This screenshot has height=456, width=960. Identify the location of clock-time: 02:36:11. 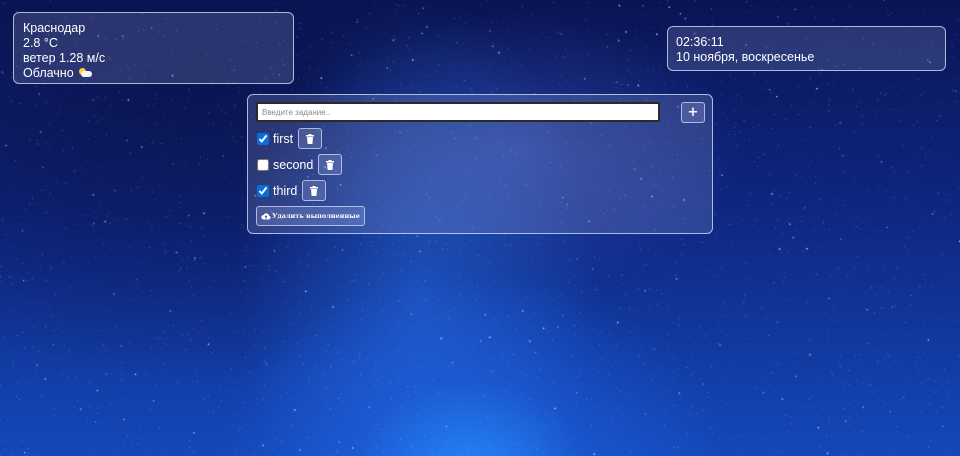
(700, 42).